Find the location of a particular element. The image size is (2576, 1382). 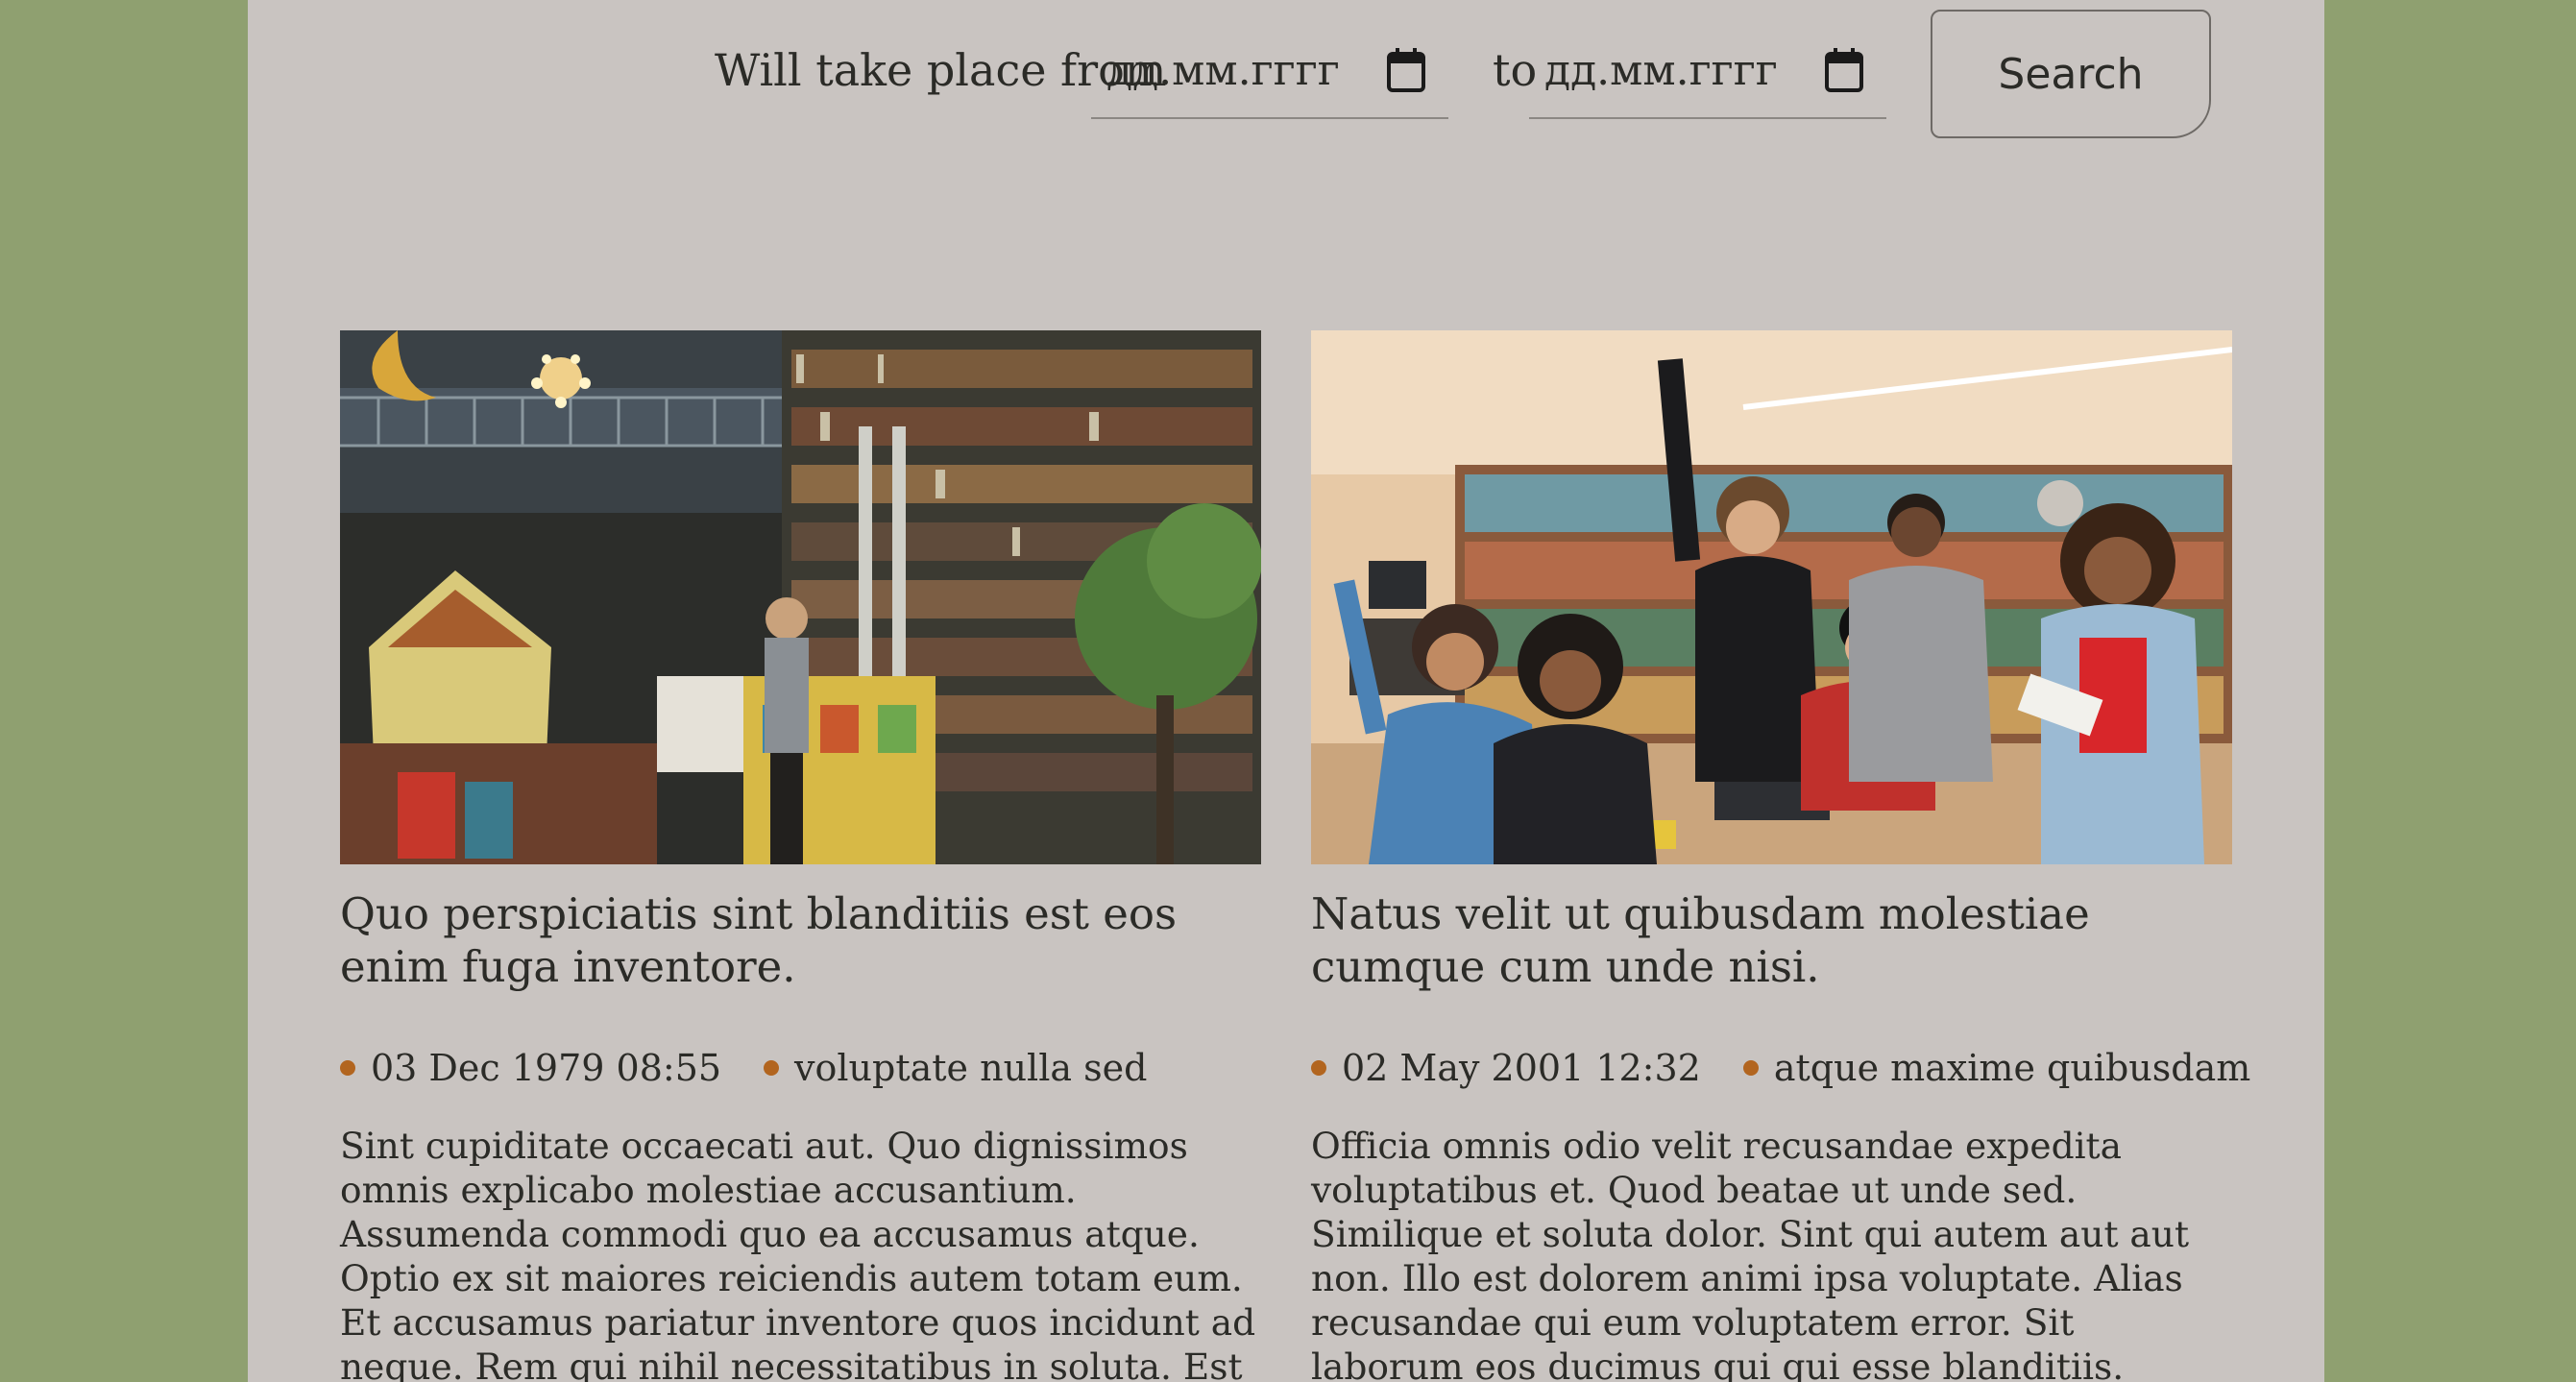

event-date: 02 May 2001 12:32 is located at coordinates (1506, 1068).